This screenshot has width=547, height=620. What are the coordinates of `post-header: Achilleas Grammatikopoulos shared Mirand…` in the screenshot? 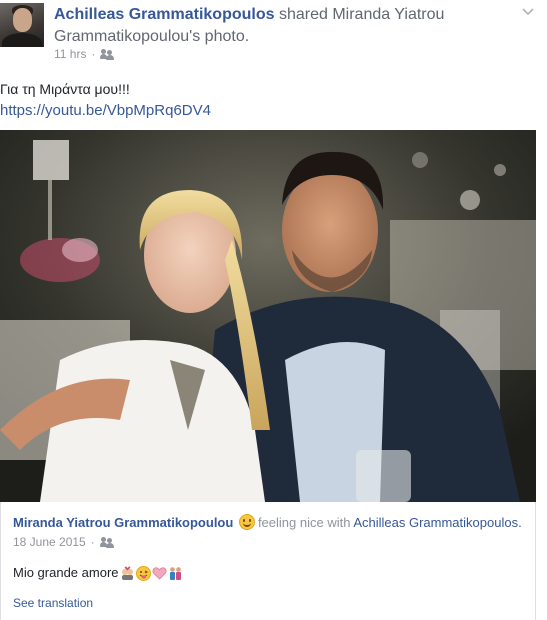 It's located at (273, 33).